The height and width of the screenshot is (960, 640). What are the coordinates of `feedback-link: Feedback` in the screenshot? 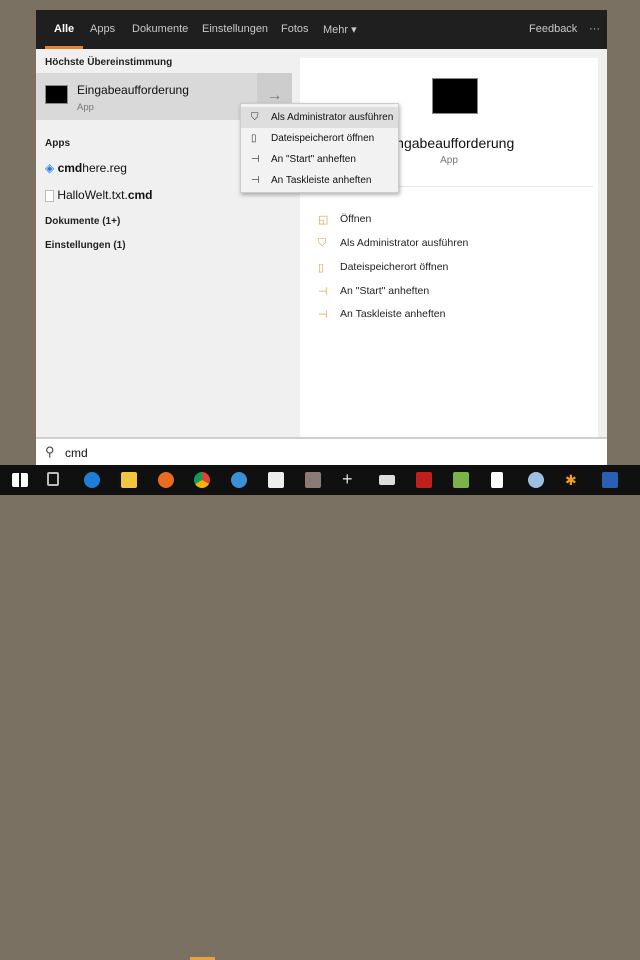 It's located at (553, 29).